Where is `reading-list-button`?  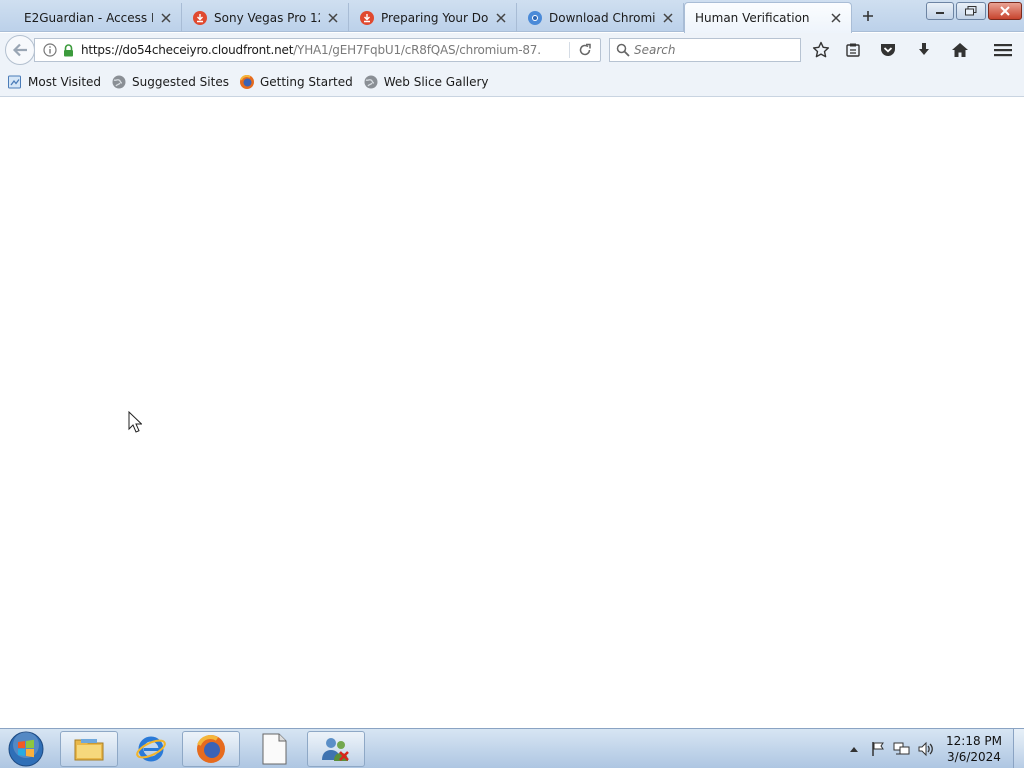
reading-list-button is located at coordinates (853, 50).